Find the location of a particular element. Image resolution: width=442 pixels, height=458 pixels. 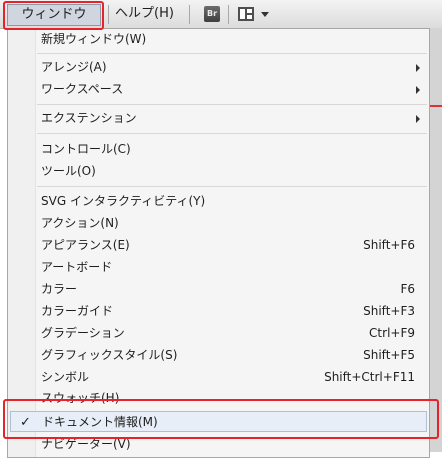

chevron-down-icon is located at coordinates (265, 14).